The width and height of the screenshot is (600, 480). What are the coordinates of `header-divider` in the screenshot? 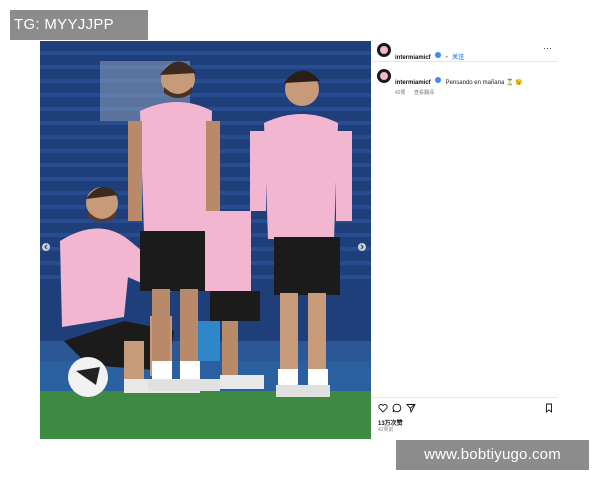 It's located at (465, 61).